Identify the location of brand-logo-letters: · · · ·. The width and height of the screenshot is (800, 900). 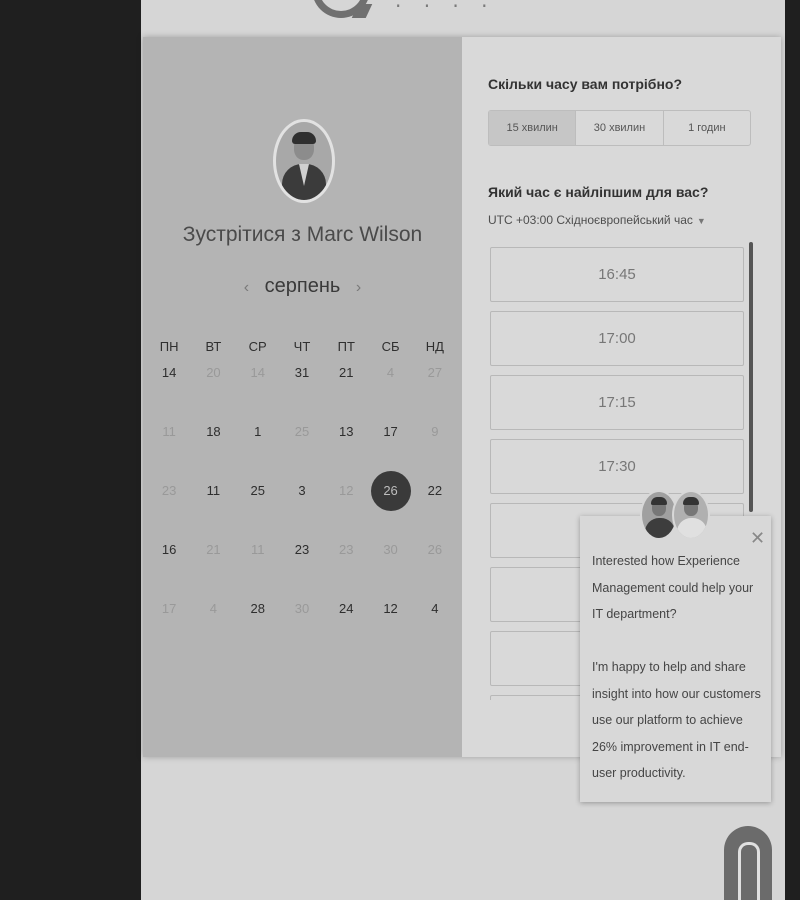
(445, 9).